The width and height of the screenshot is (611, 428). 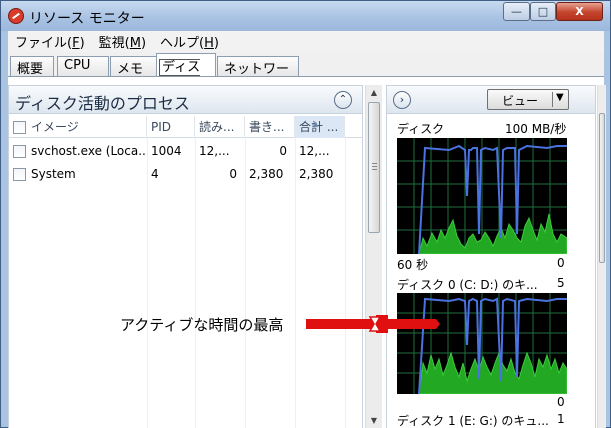 I want to click on tab-cpu: CPU, so click(x=83, y=66).